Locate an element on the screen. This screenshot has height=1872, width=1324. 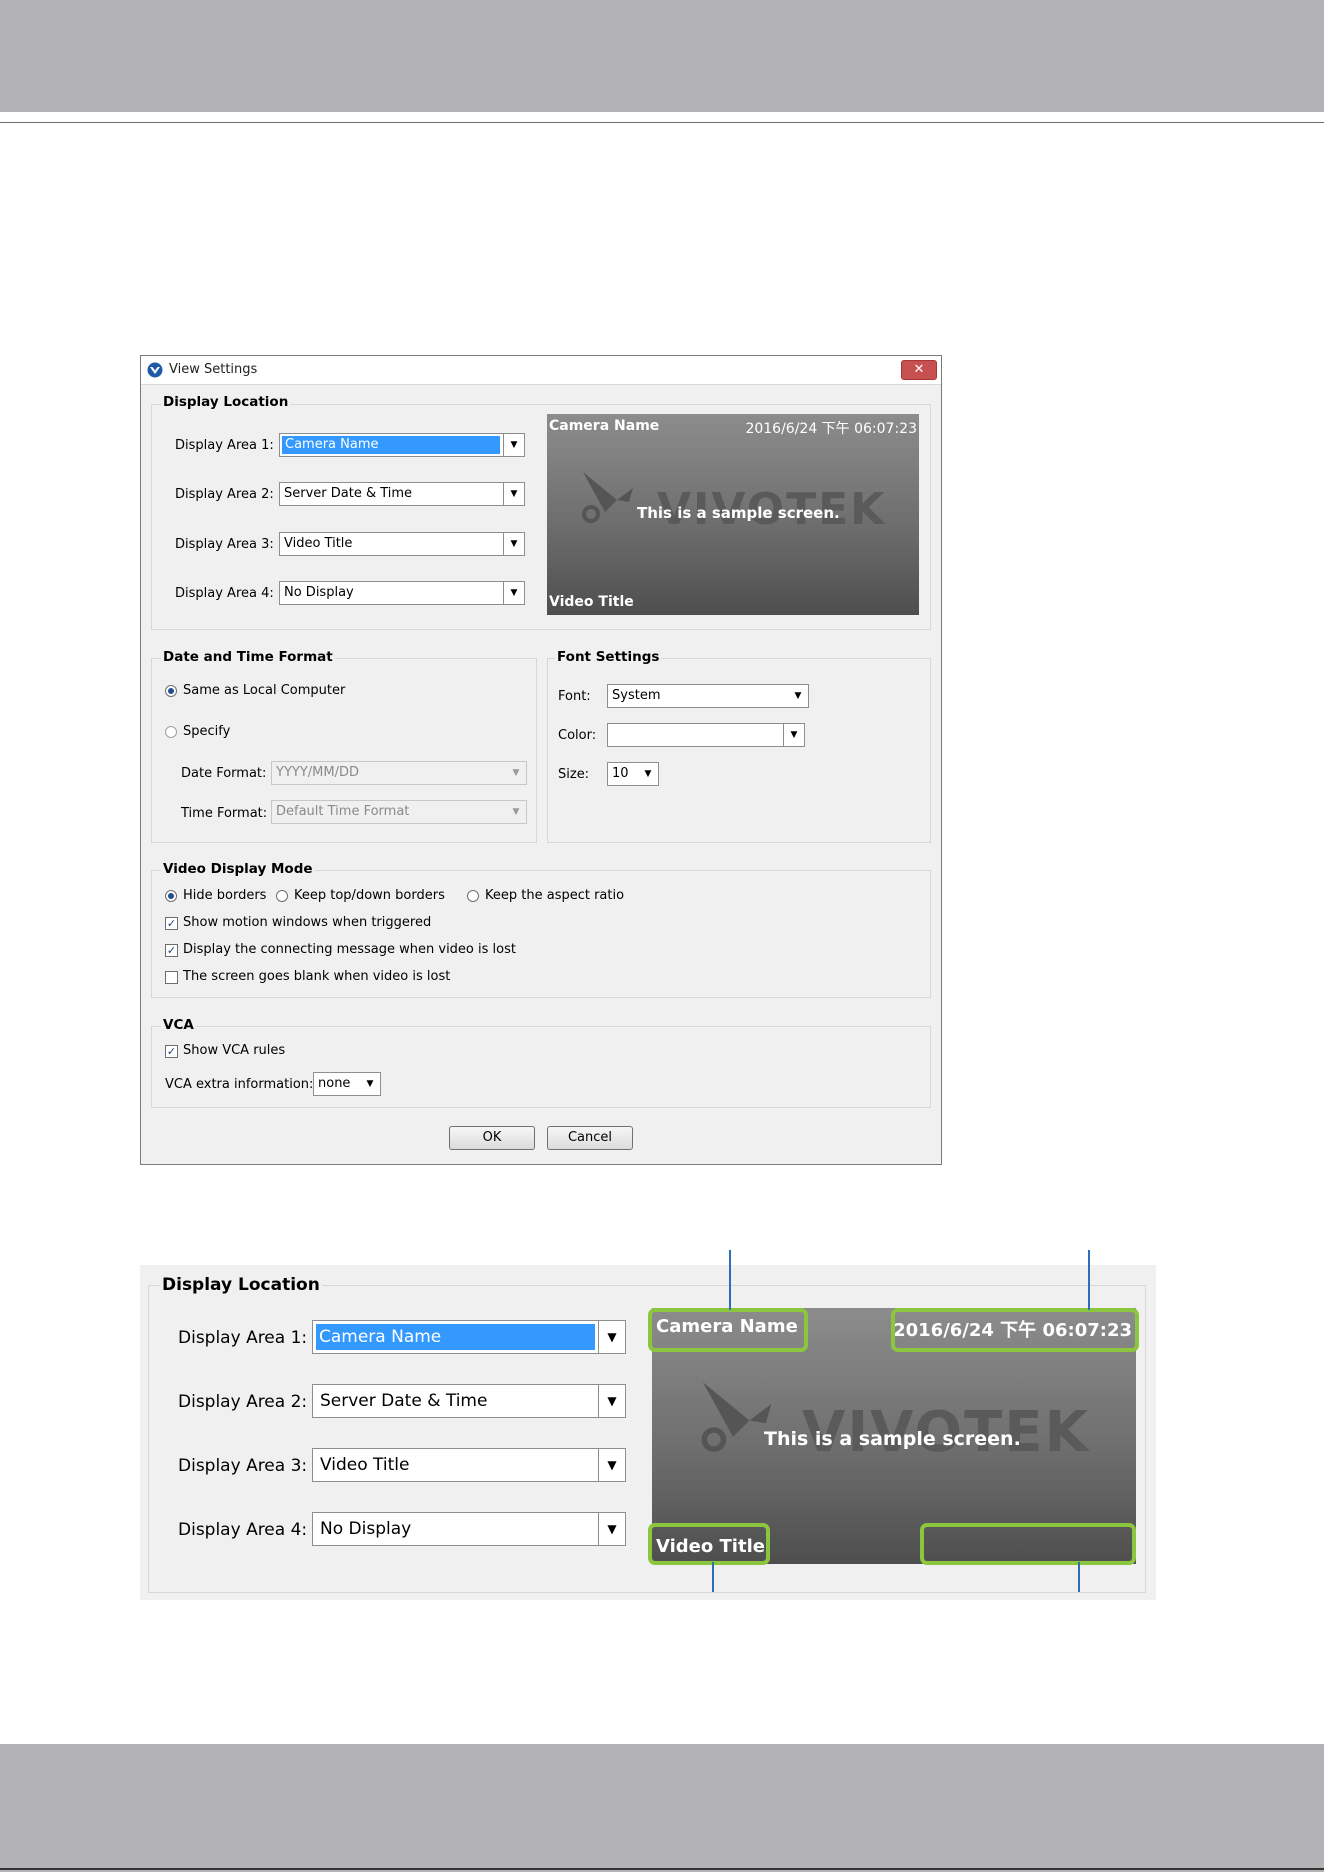
keep-aspect-label: Keep the aspect ratio is located at coordinates (554, 895).